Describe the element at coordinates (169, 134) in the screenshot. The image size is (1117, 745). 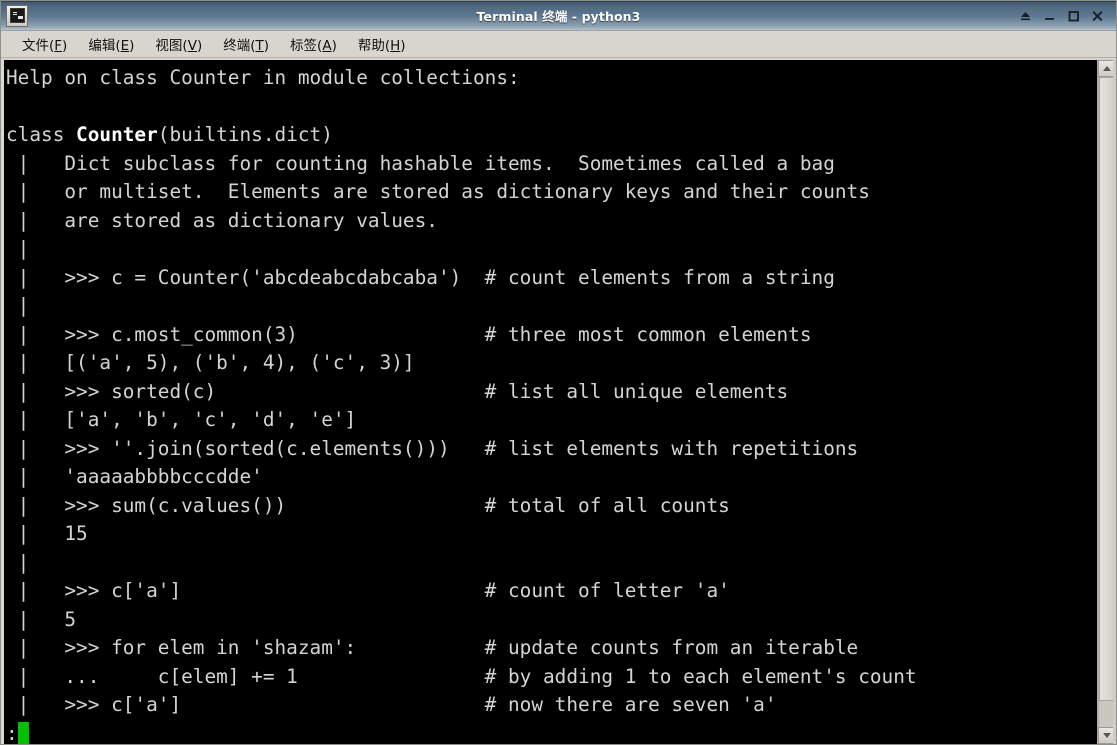
I see `terminal-line: class Counter(builtins.dict)` at that location.